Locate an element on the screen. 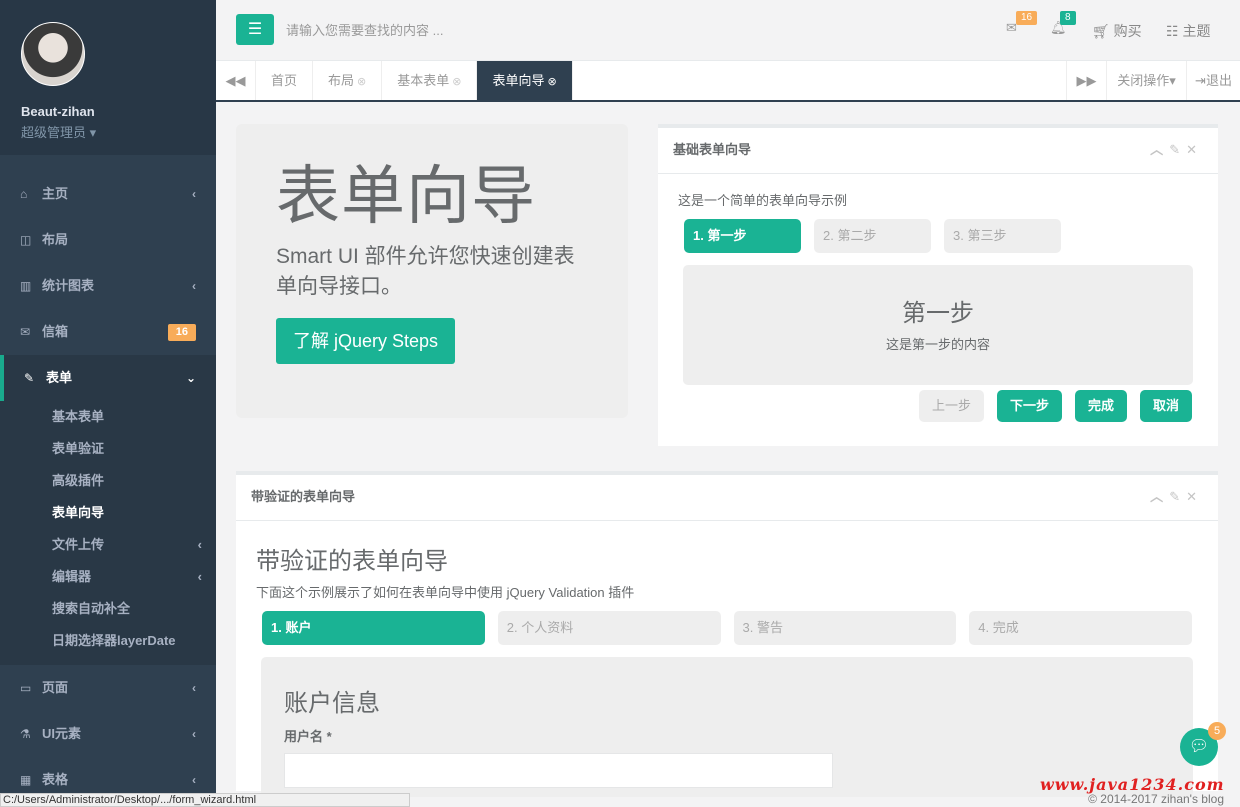 This screenshot has height=807, width=1240. notifications-button: 🔔︎ 8 is located at coordinates (1063, 23).